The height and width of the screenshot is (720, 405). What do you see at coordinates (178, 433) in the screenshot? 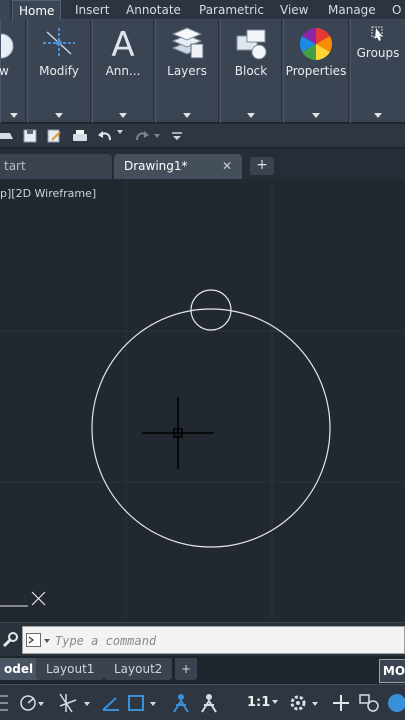
I see `crosshair-cursor` at bounding box center [178, 433].